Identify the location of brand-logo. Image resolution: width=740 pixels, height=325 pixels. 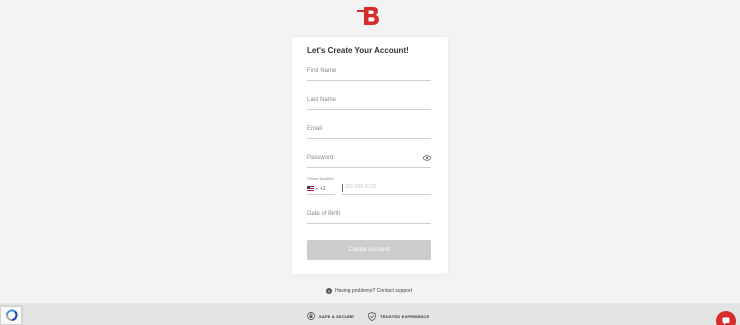
(370, 16).